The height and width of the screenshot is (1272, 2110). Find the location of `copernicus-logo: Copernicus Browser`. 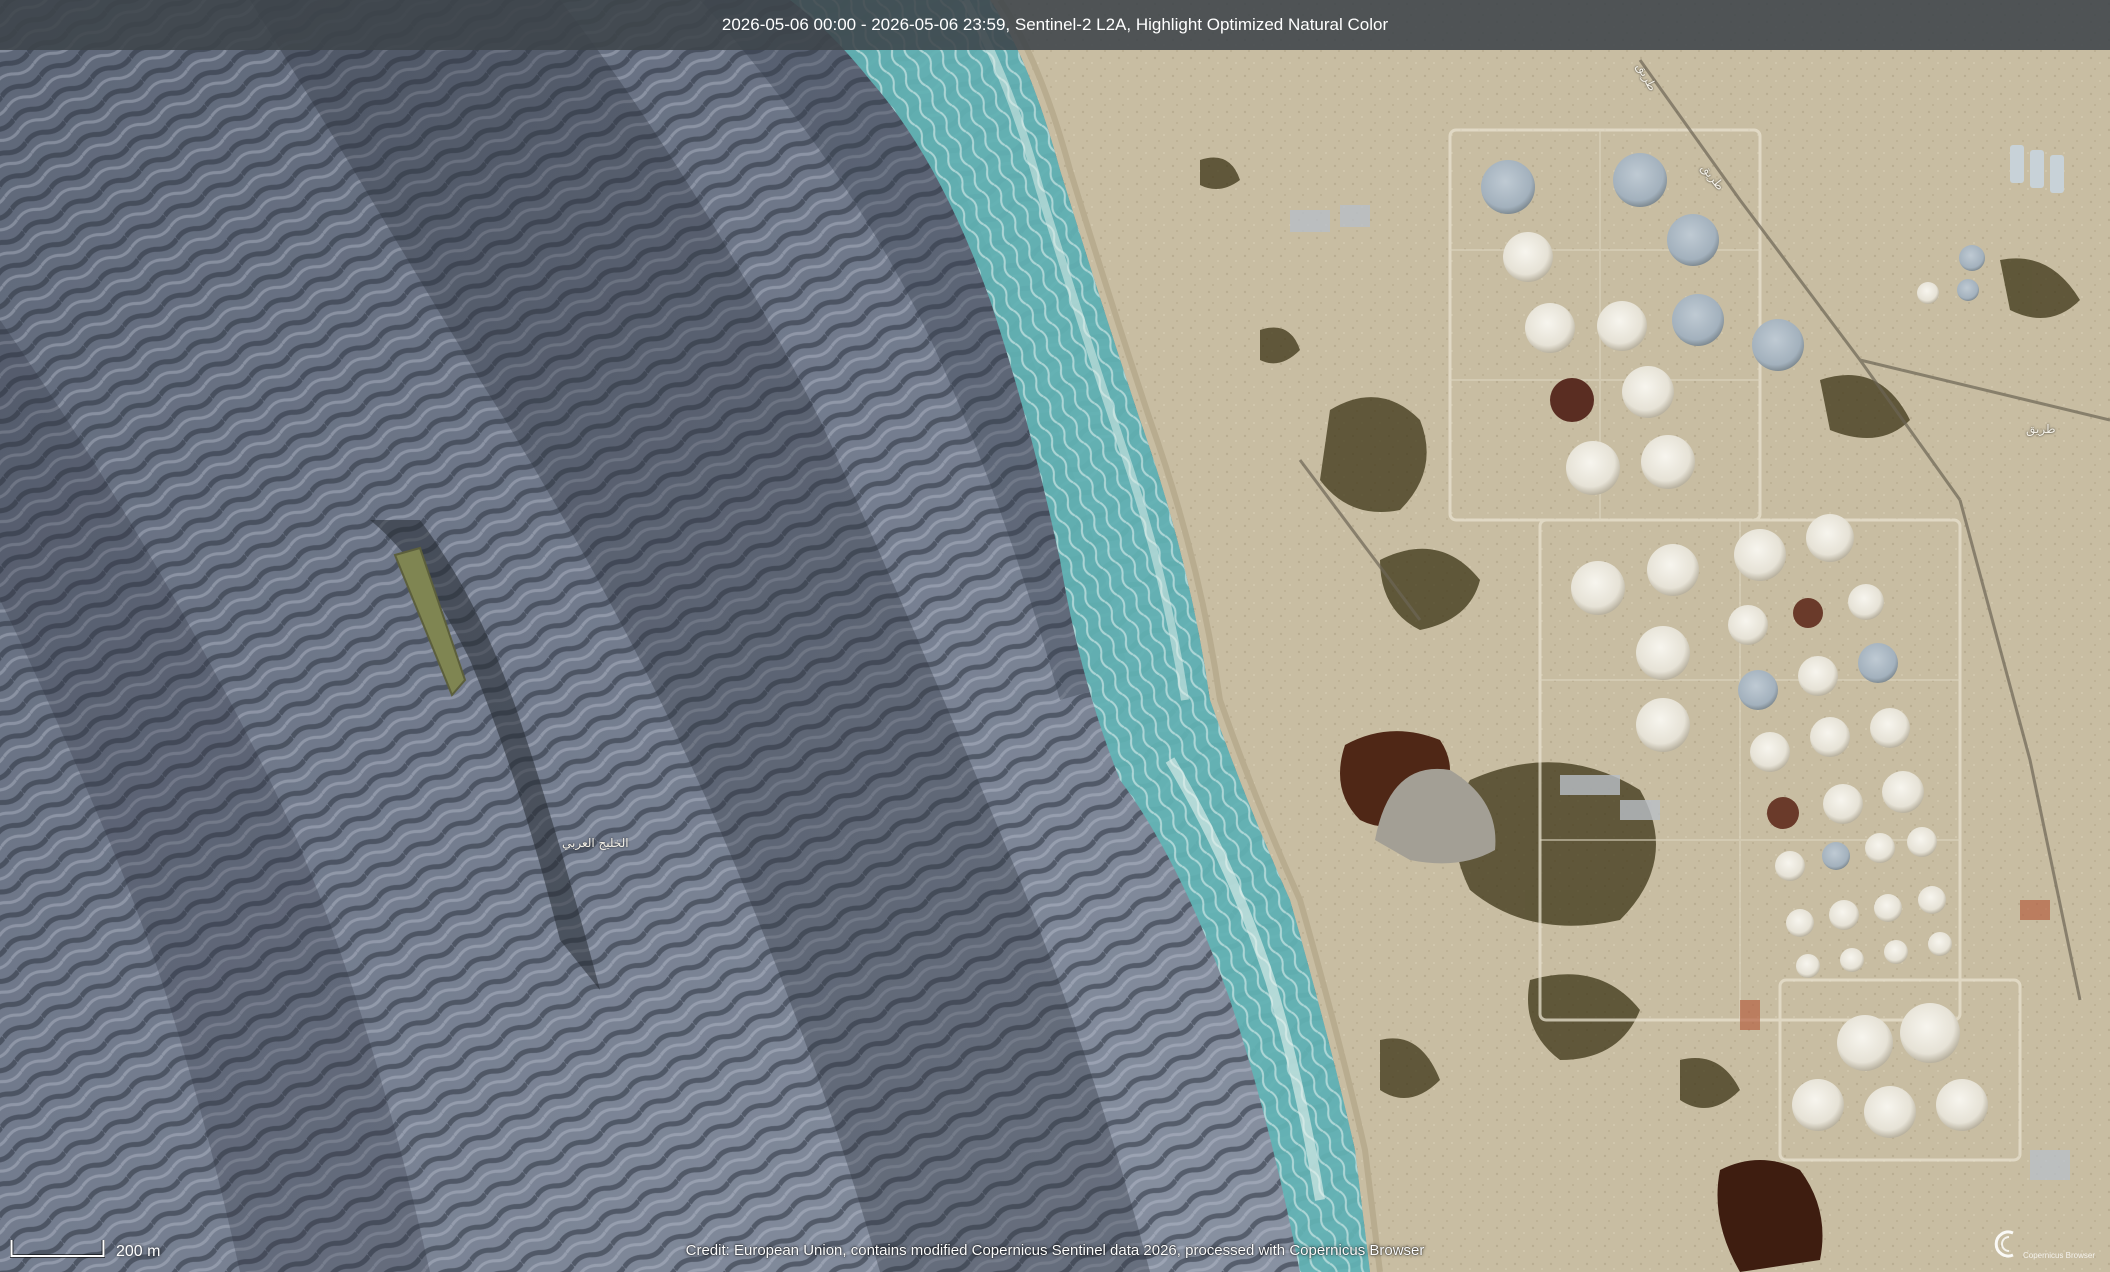

copernicus-logo: Copernicus Browser is located at coordinates (2040, 1245).